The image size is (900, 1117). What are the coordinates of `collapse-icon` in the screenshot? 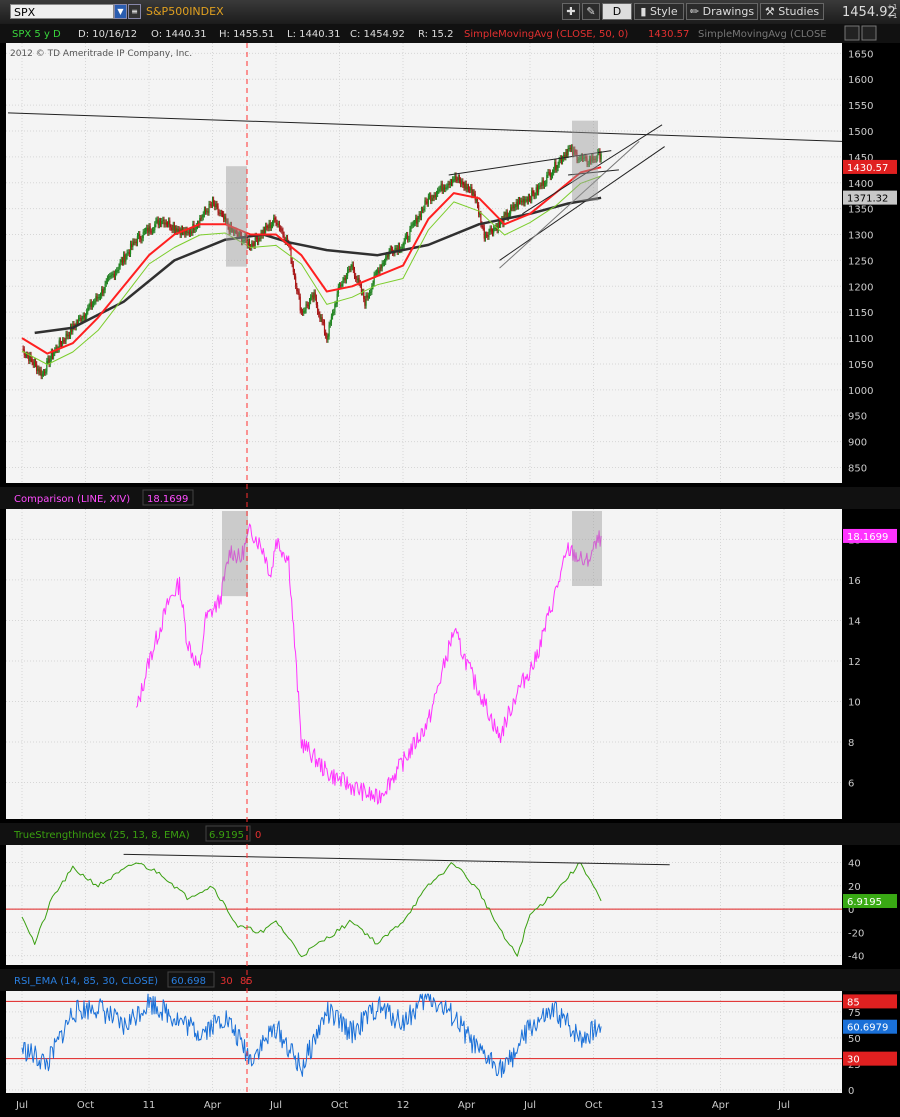 It's located at (852, 33).